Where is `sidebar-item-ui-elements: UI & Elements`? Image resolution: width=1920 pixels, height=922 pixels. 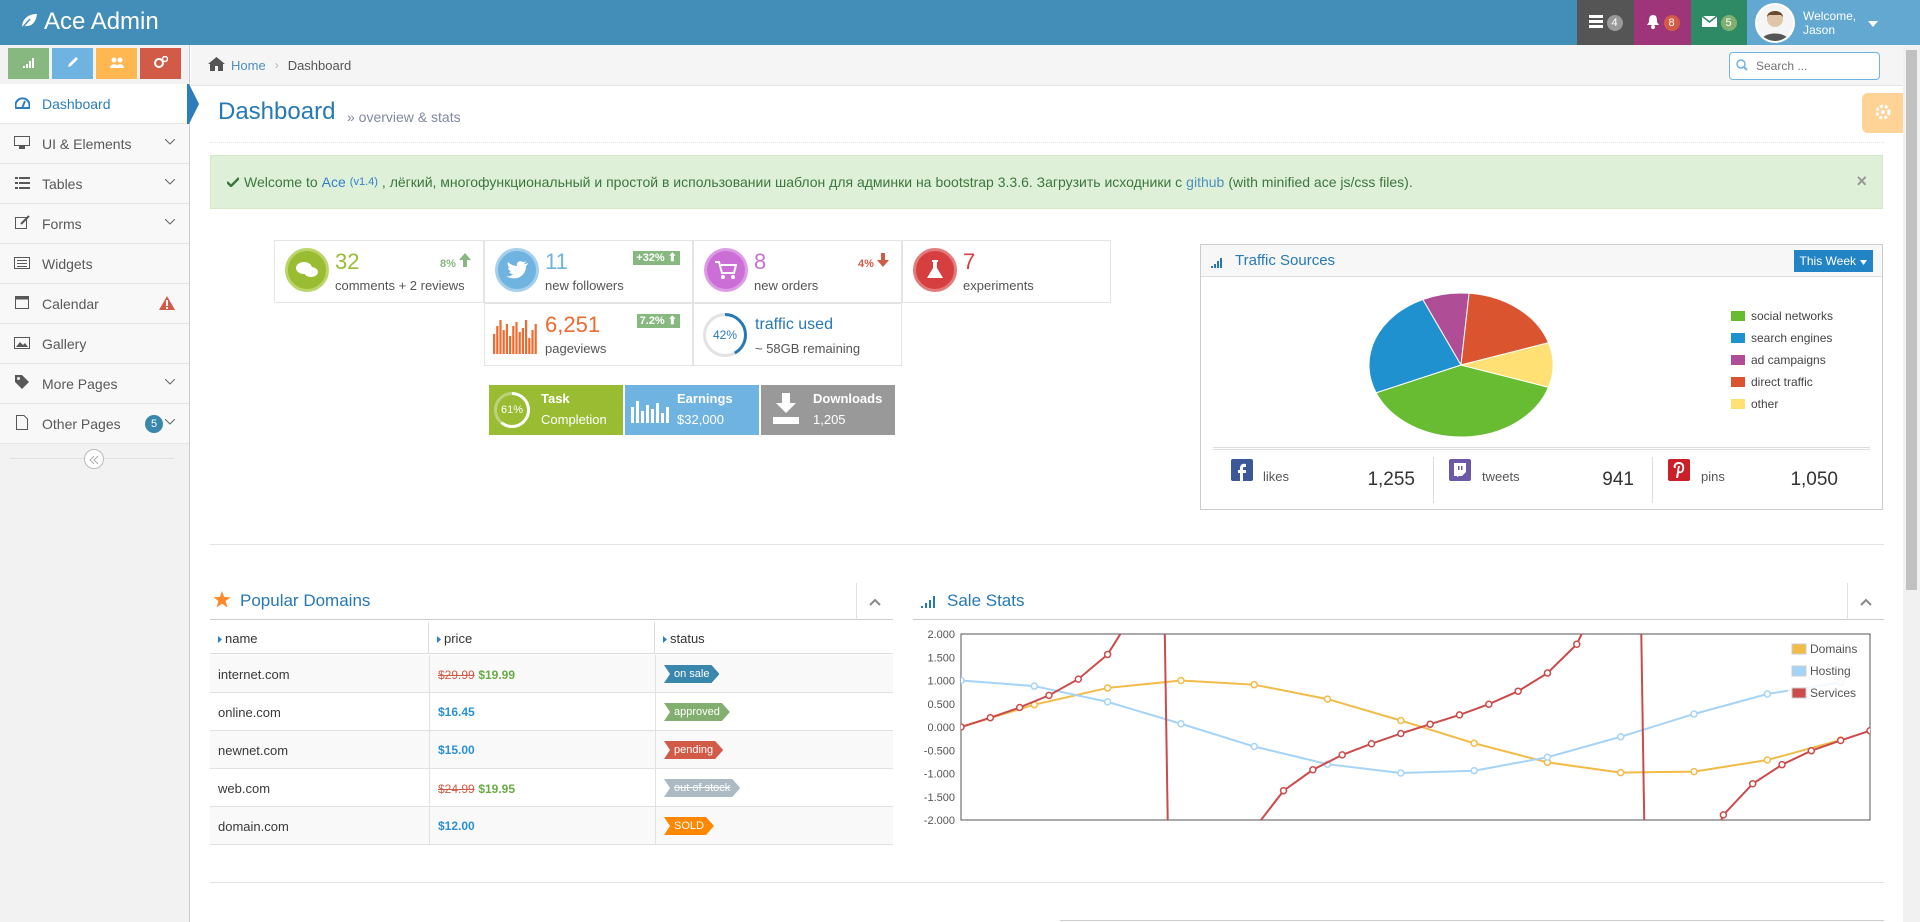 sidebar-item-ui-elements: UI & Elements is located at coordinates (94, 144).